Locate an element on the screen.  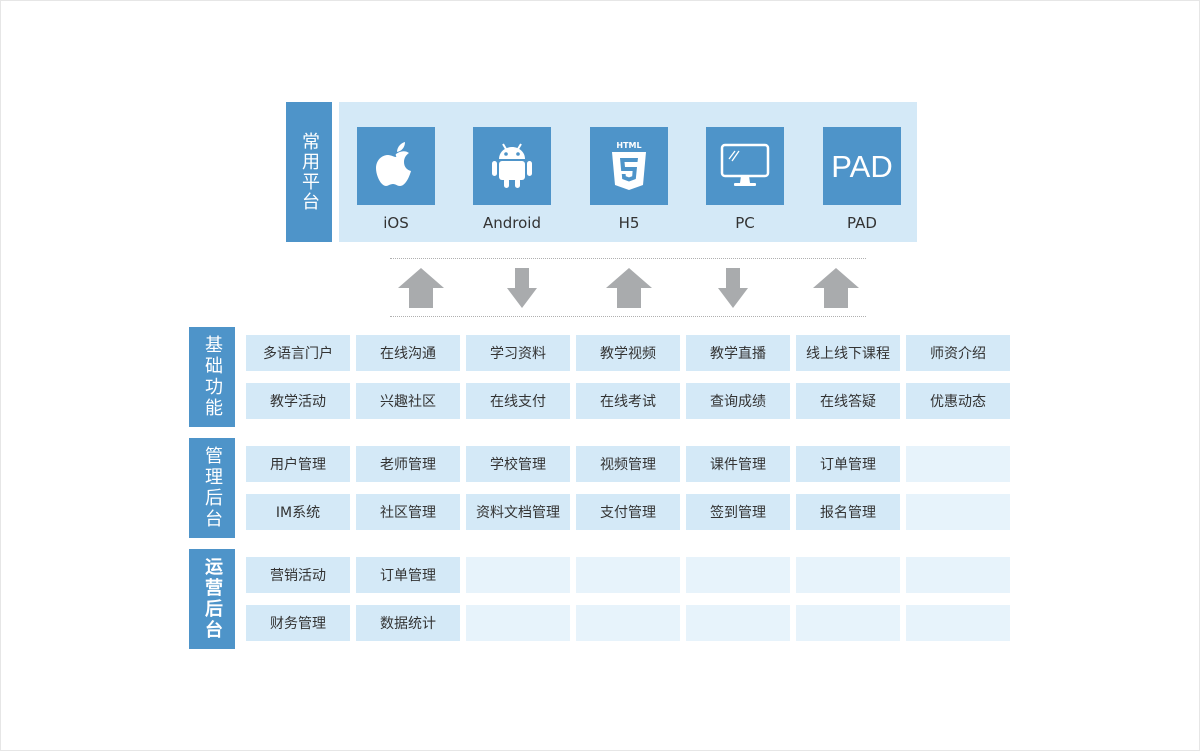
feature-cell: 数据统计 is located at coordinates (408, 623).